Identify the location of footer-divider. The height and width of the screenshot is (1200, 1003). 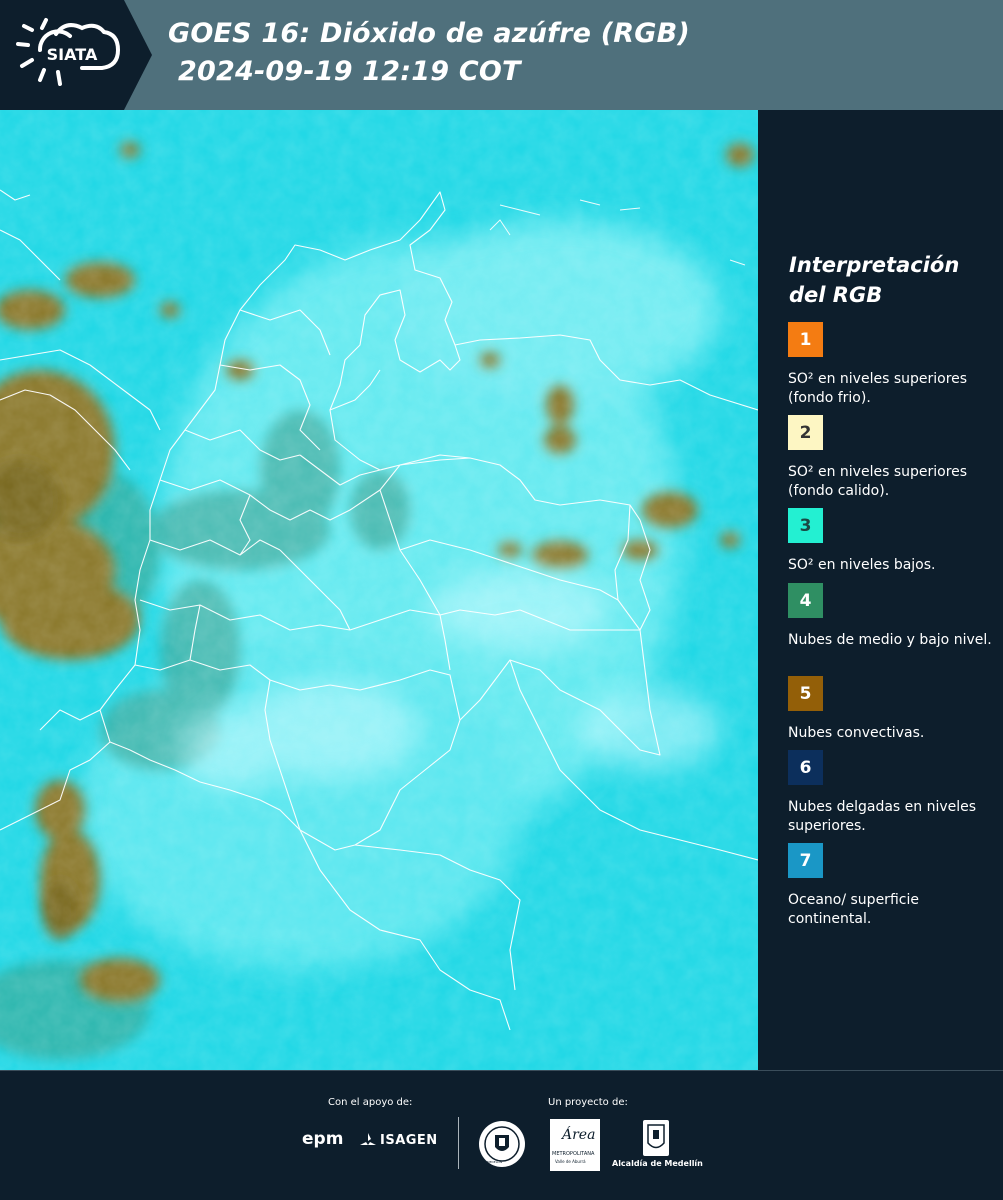
(458, 1143).